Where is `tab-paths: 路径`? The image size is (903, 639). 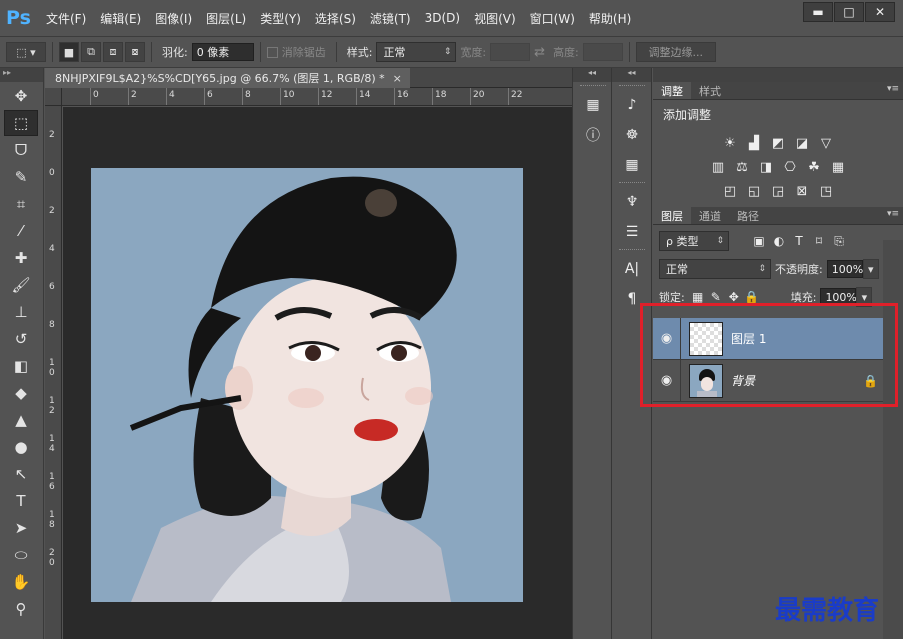 tab-paths: 路径 is located at coordinates (748, 215).